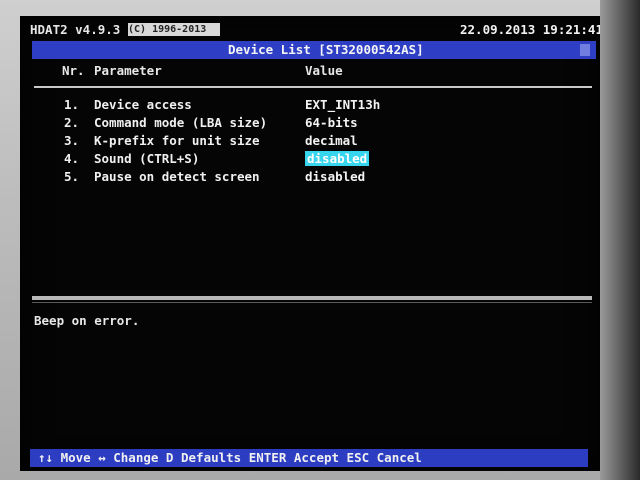  I want to click on monitor-bezel-edge, so click(620, 240).